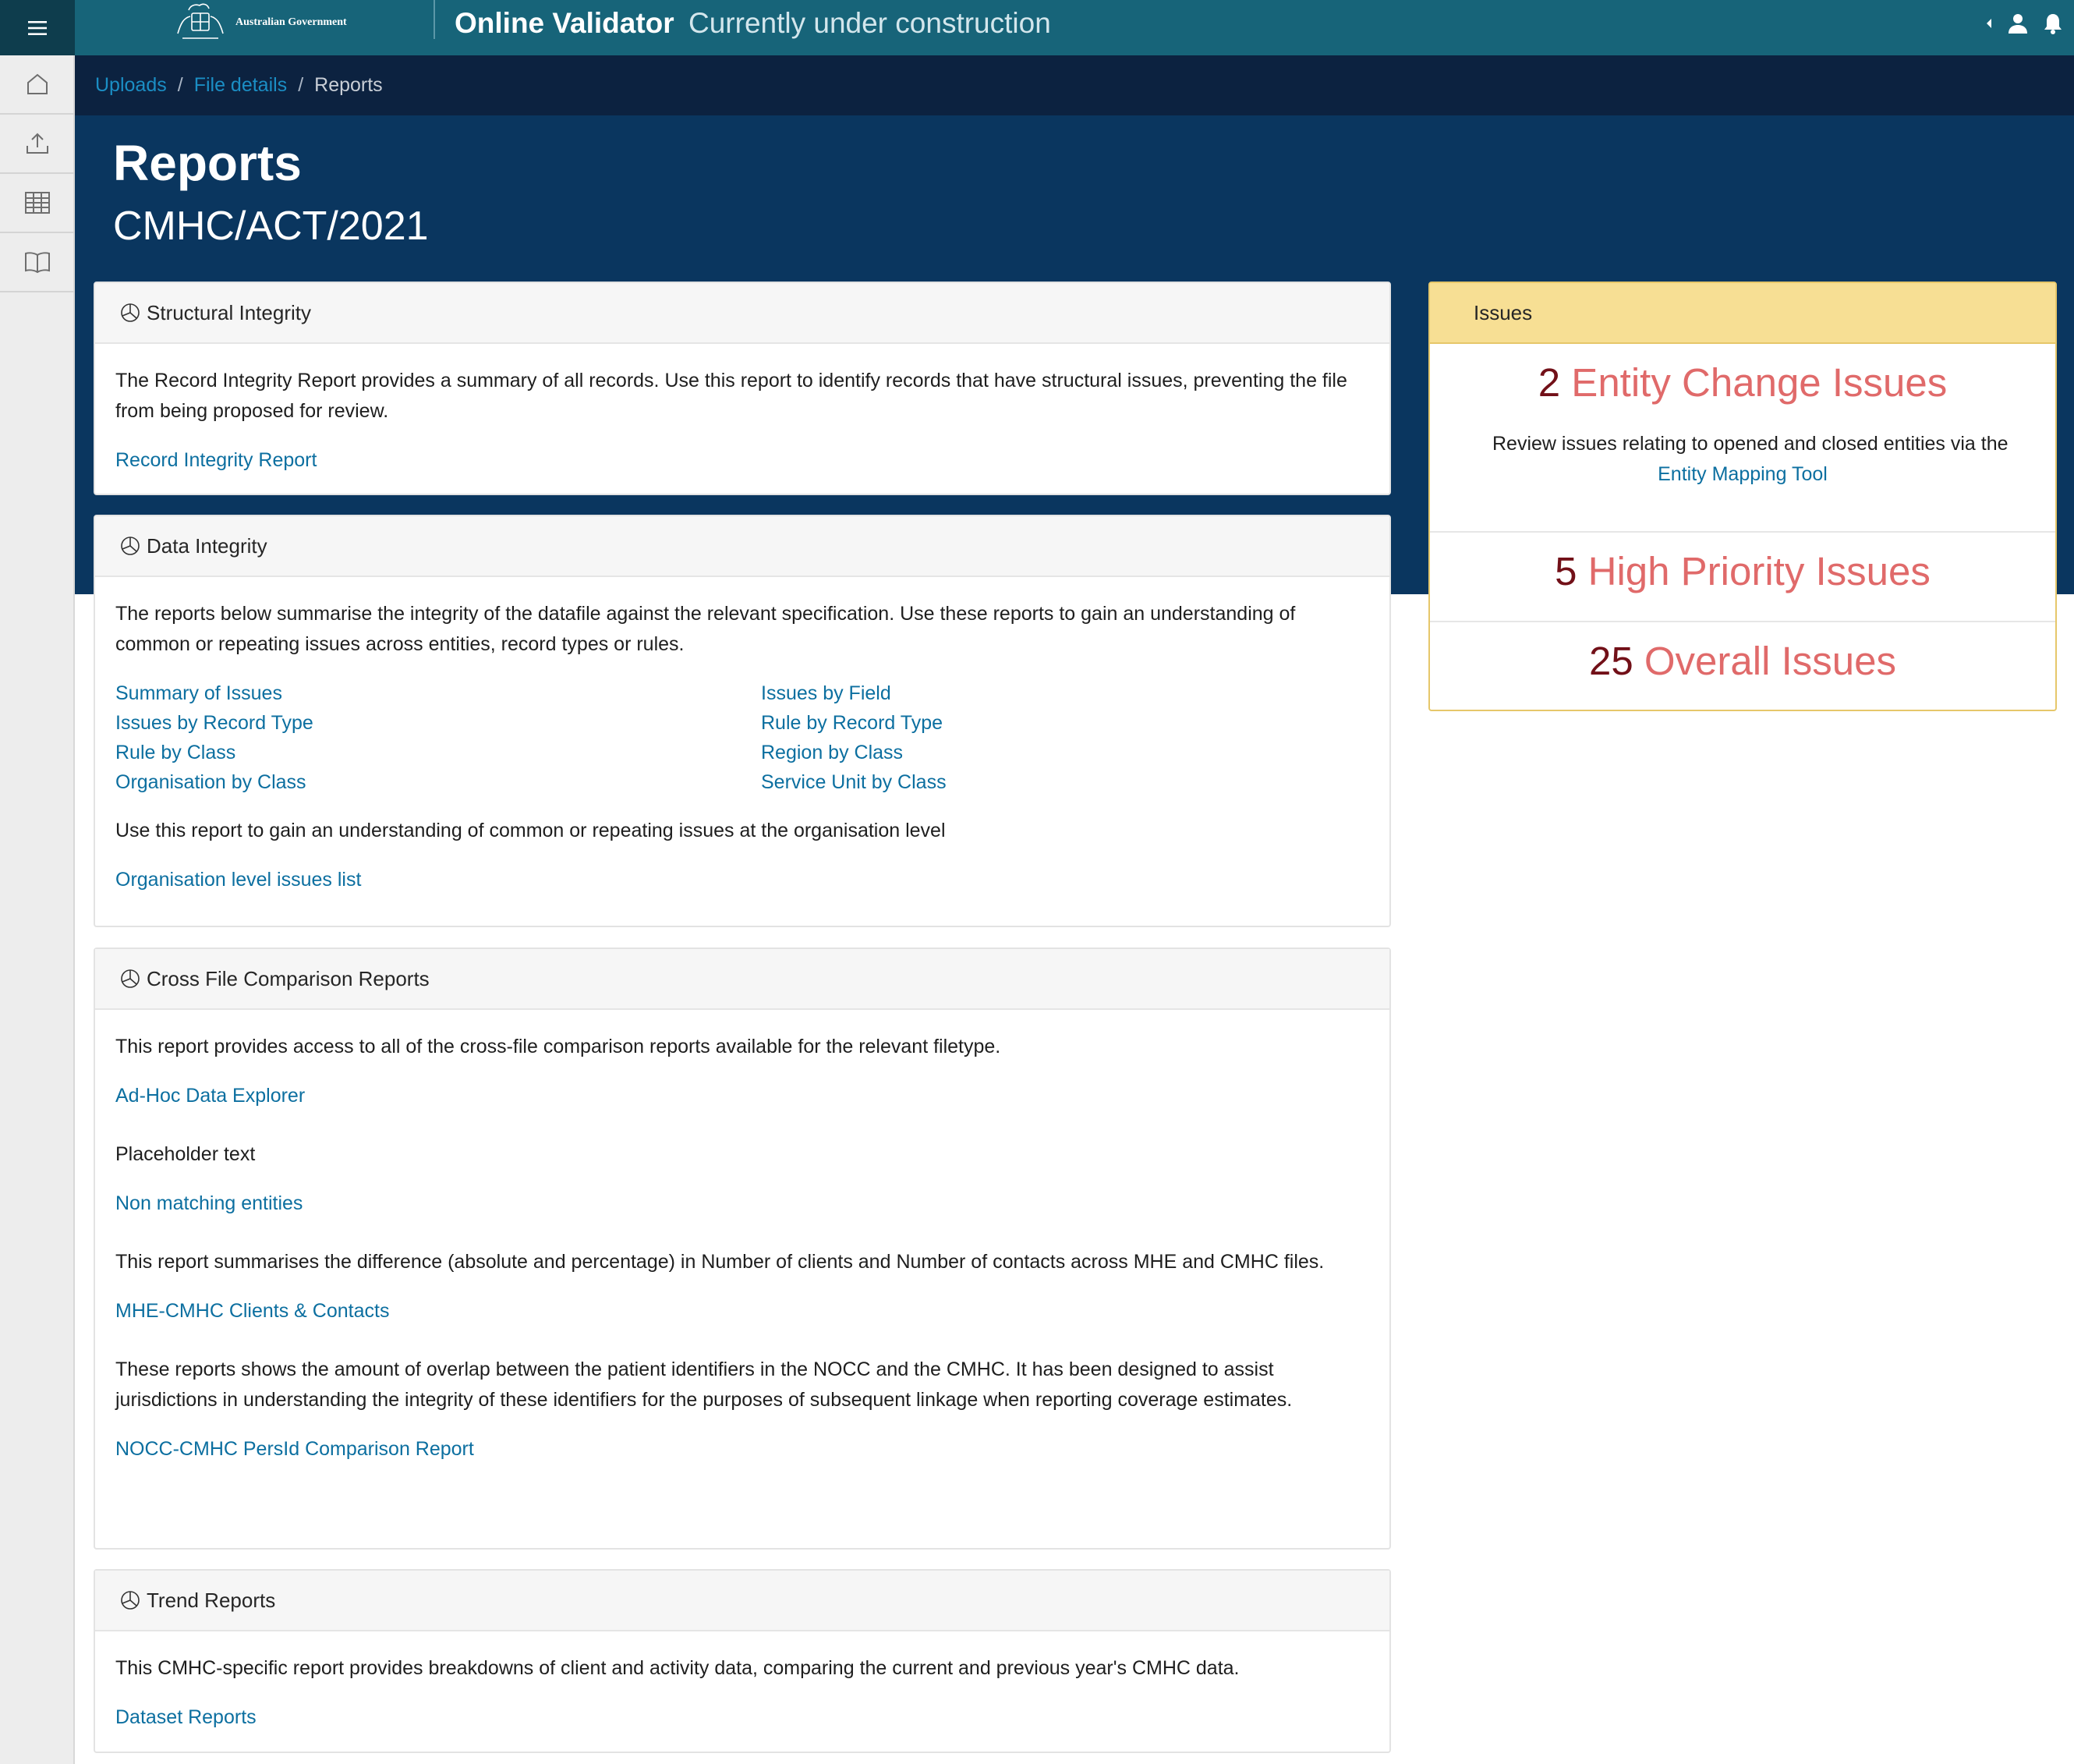  I want to click on organisation-issues-list-link: Organisation level issues list, so click(742, 880).